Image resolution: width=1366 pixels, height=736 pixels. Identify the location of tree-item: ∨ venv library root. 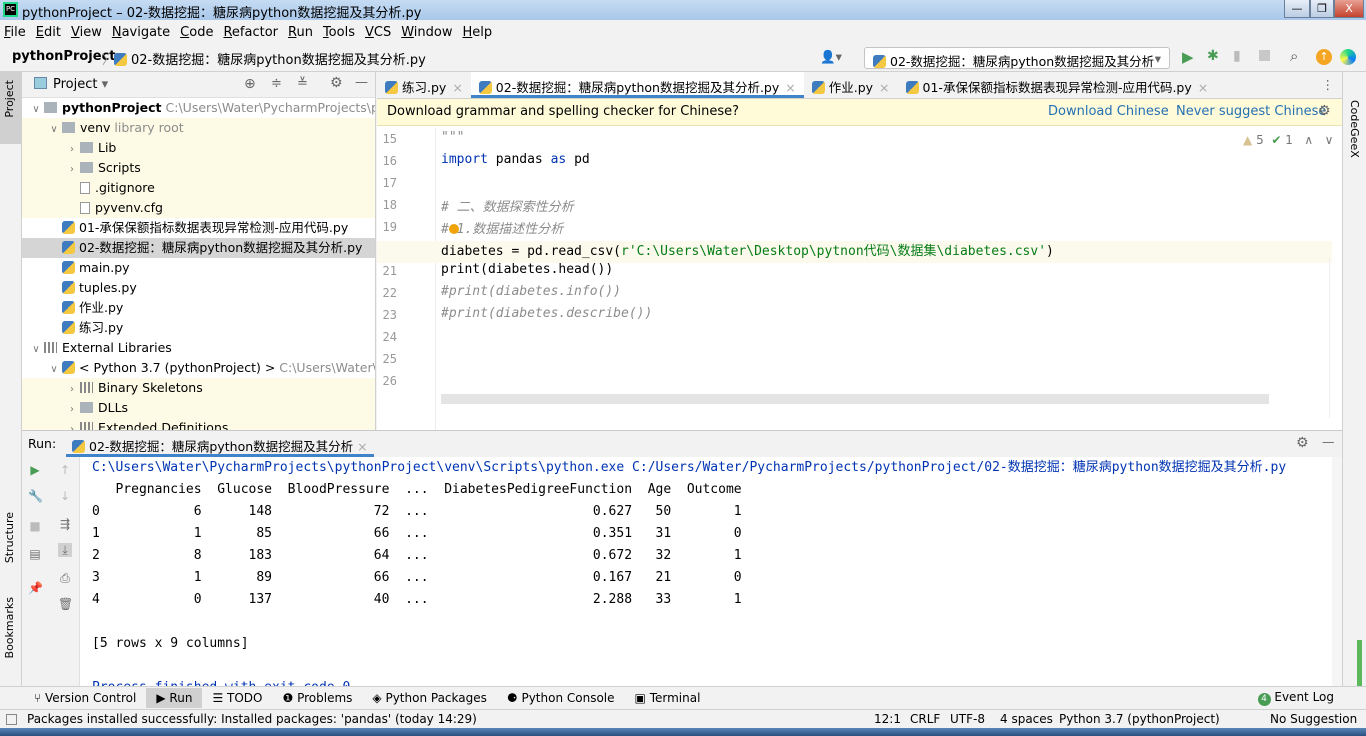
(198, 128).